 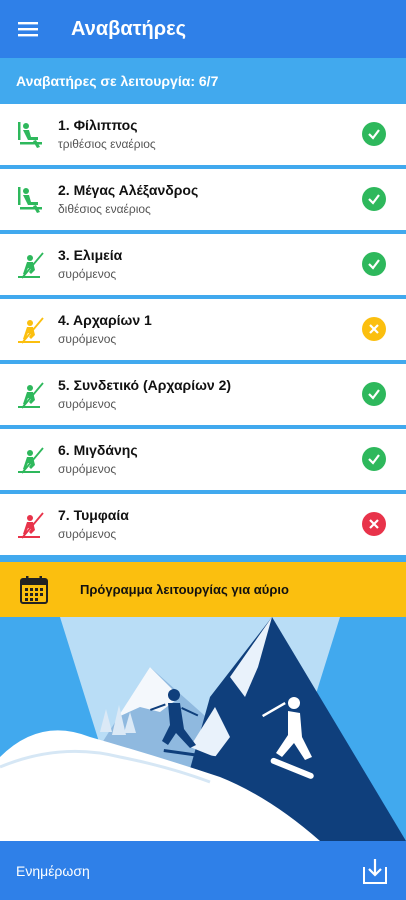 I want to click on lift-row: 4. Αρχαρίων 1 συρόμενος, so click(x=203, y=329).